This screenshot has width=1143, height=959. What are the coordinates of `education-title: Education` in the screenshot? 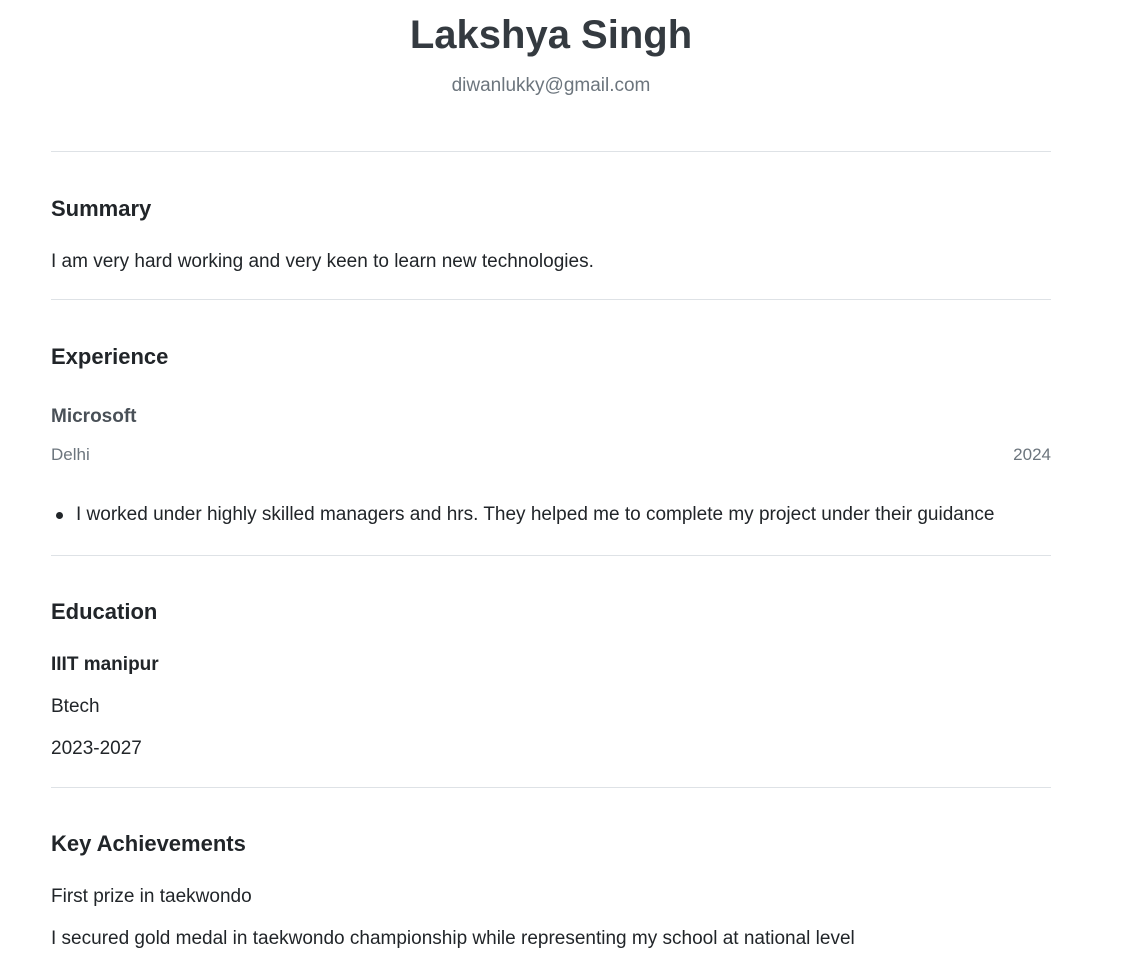 It's located at (104, 611).